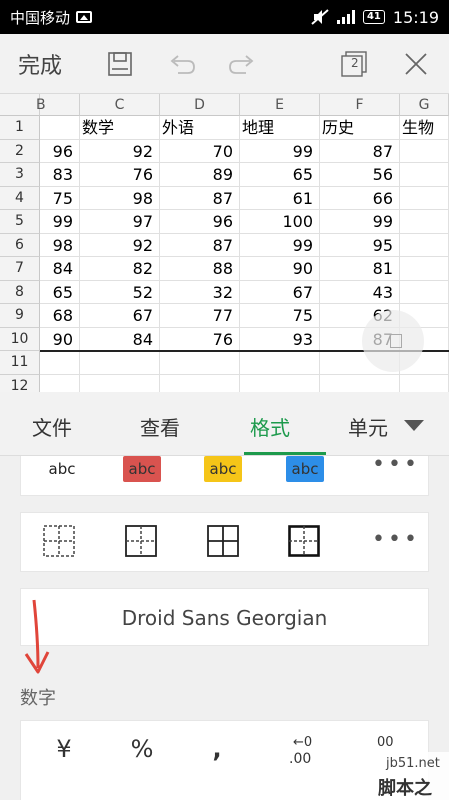 Image resolution: width=449 pixels, height=800 pixels. Describe the element at coordinates (200, 128) in the screenshot. I see `table-cell: 外语` at that location.